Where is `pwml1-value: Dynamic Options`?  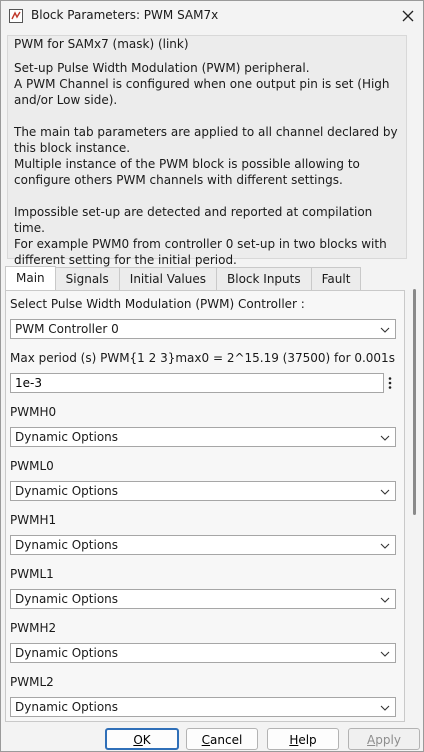
pwml1-value: Dynamic Options is located at coordinates (67, 599).